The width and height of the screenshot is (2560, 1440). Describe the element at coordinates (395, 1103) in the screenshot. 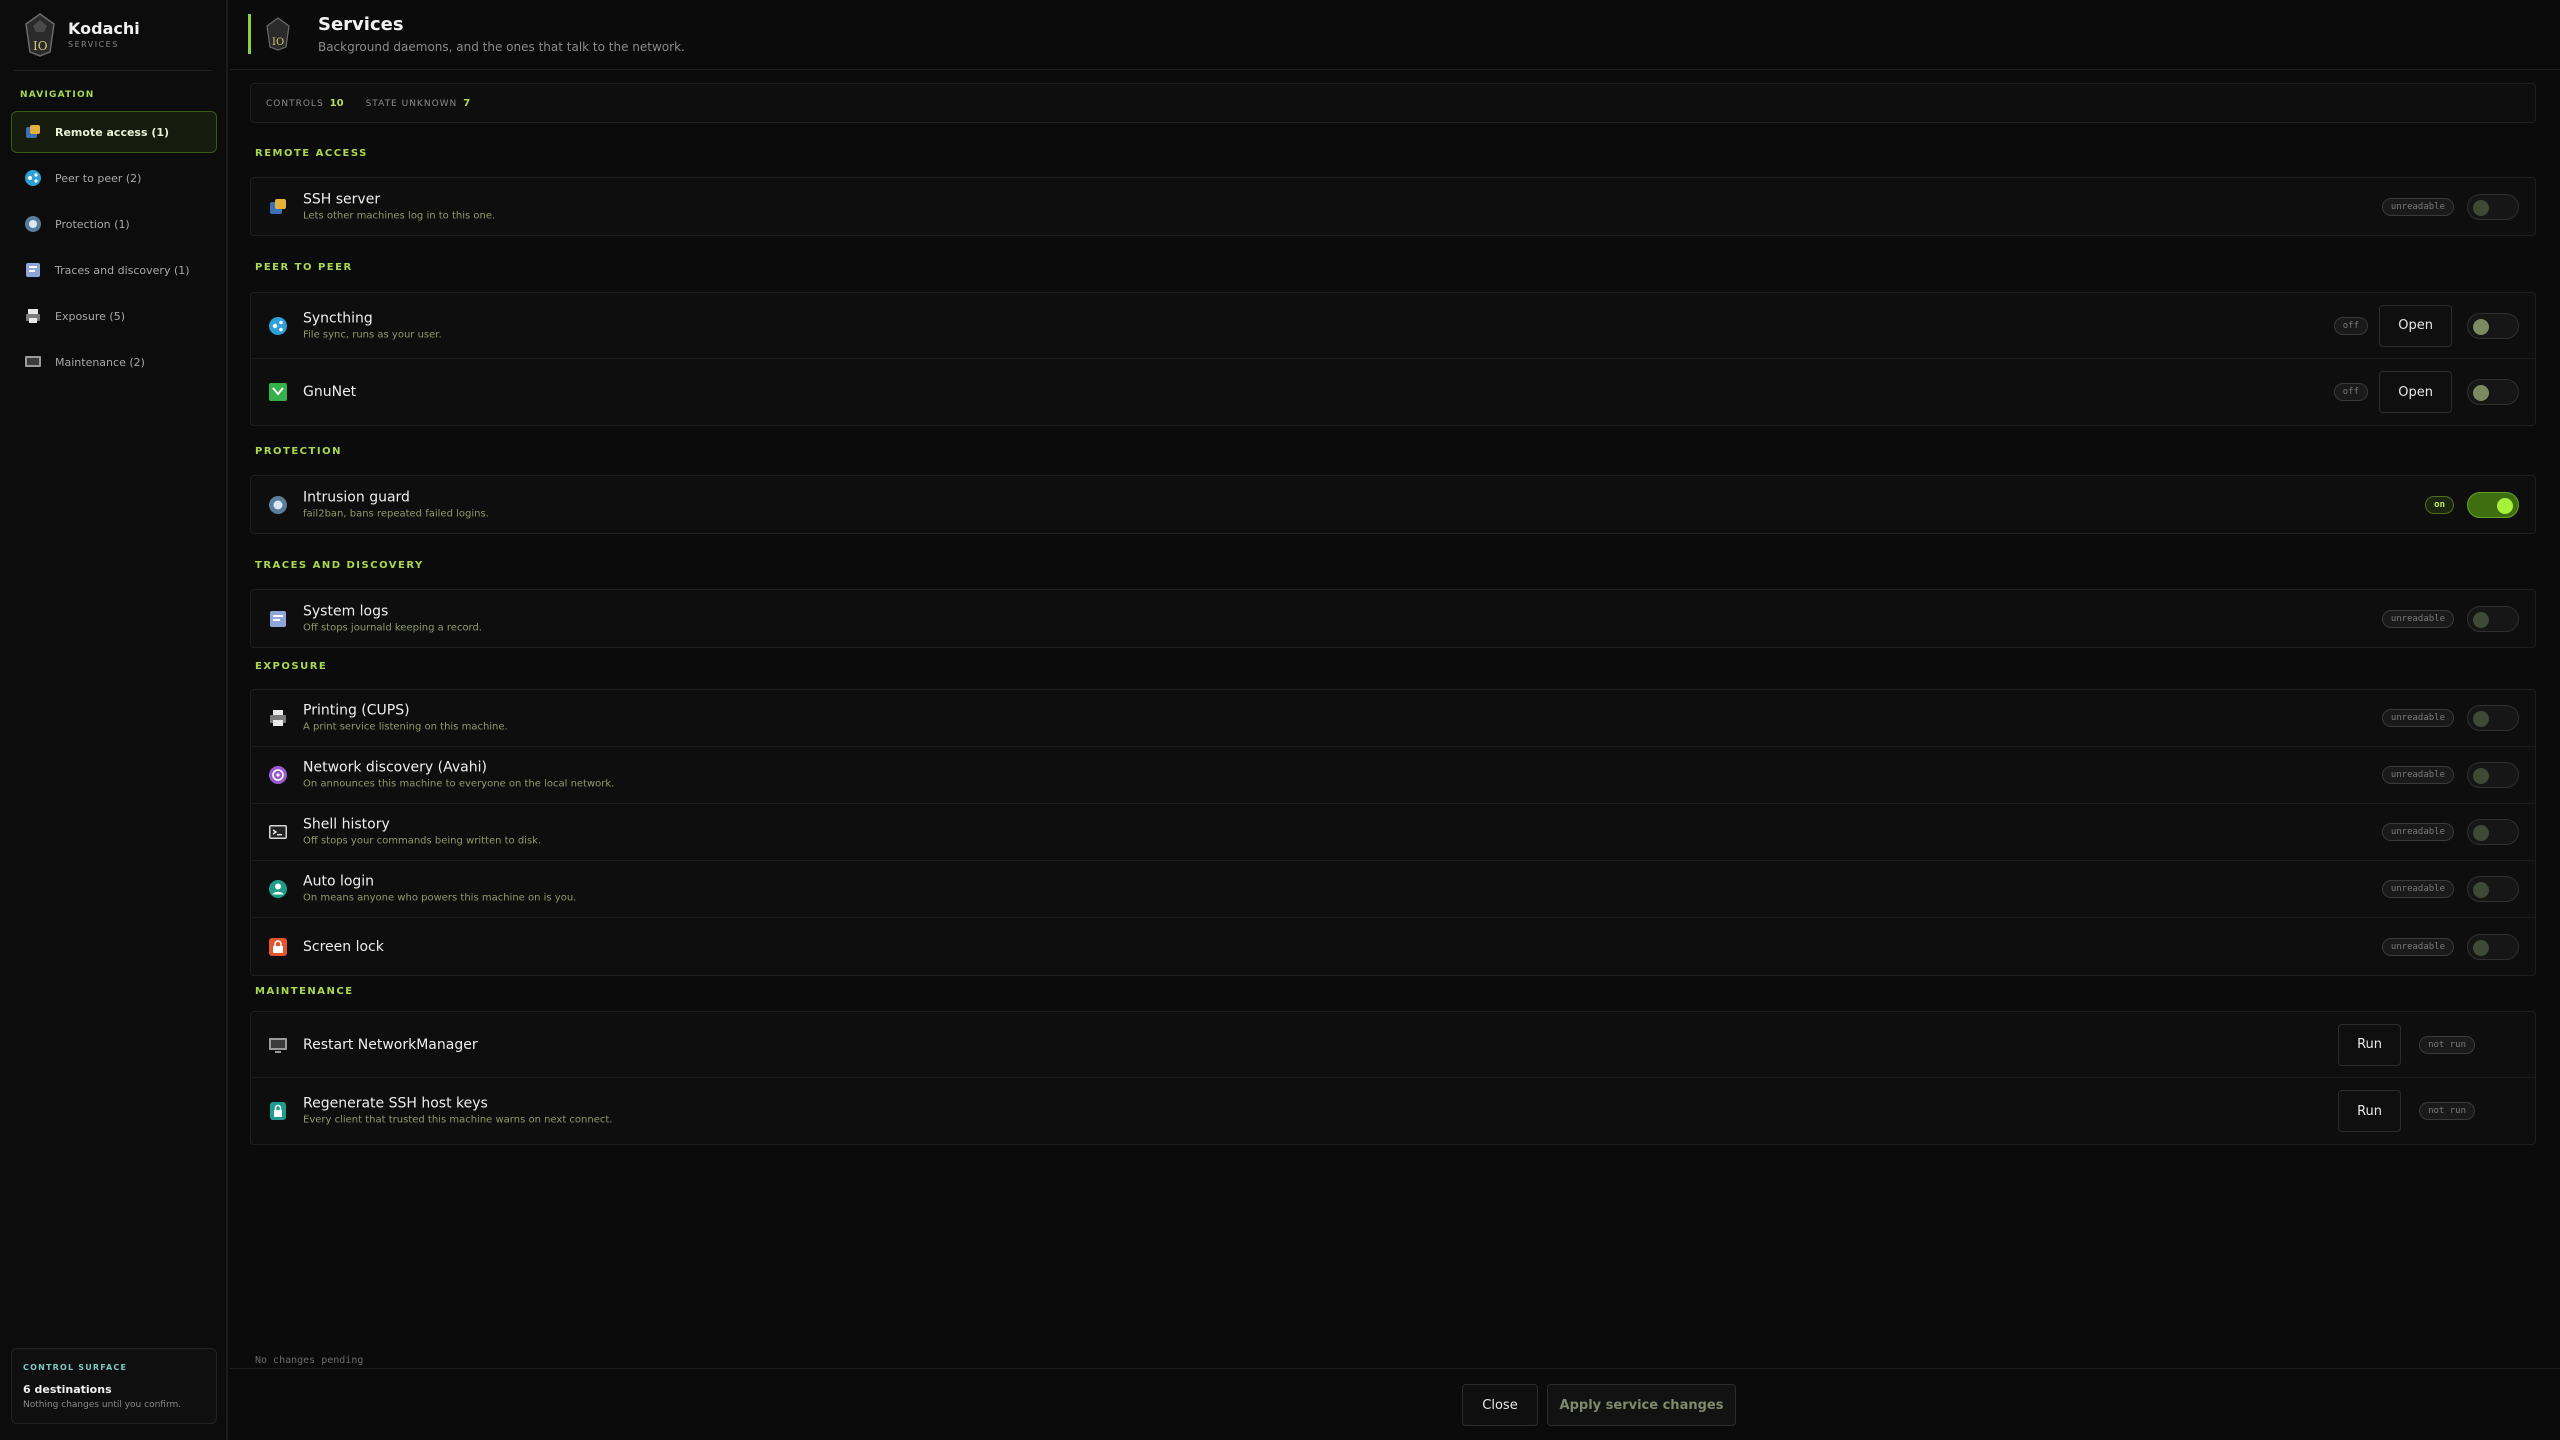

I see `task-name: Regenerate SSH host keys` at that location.